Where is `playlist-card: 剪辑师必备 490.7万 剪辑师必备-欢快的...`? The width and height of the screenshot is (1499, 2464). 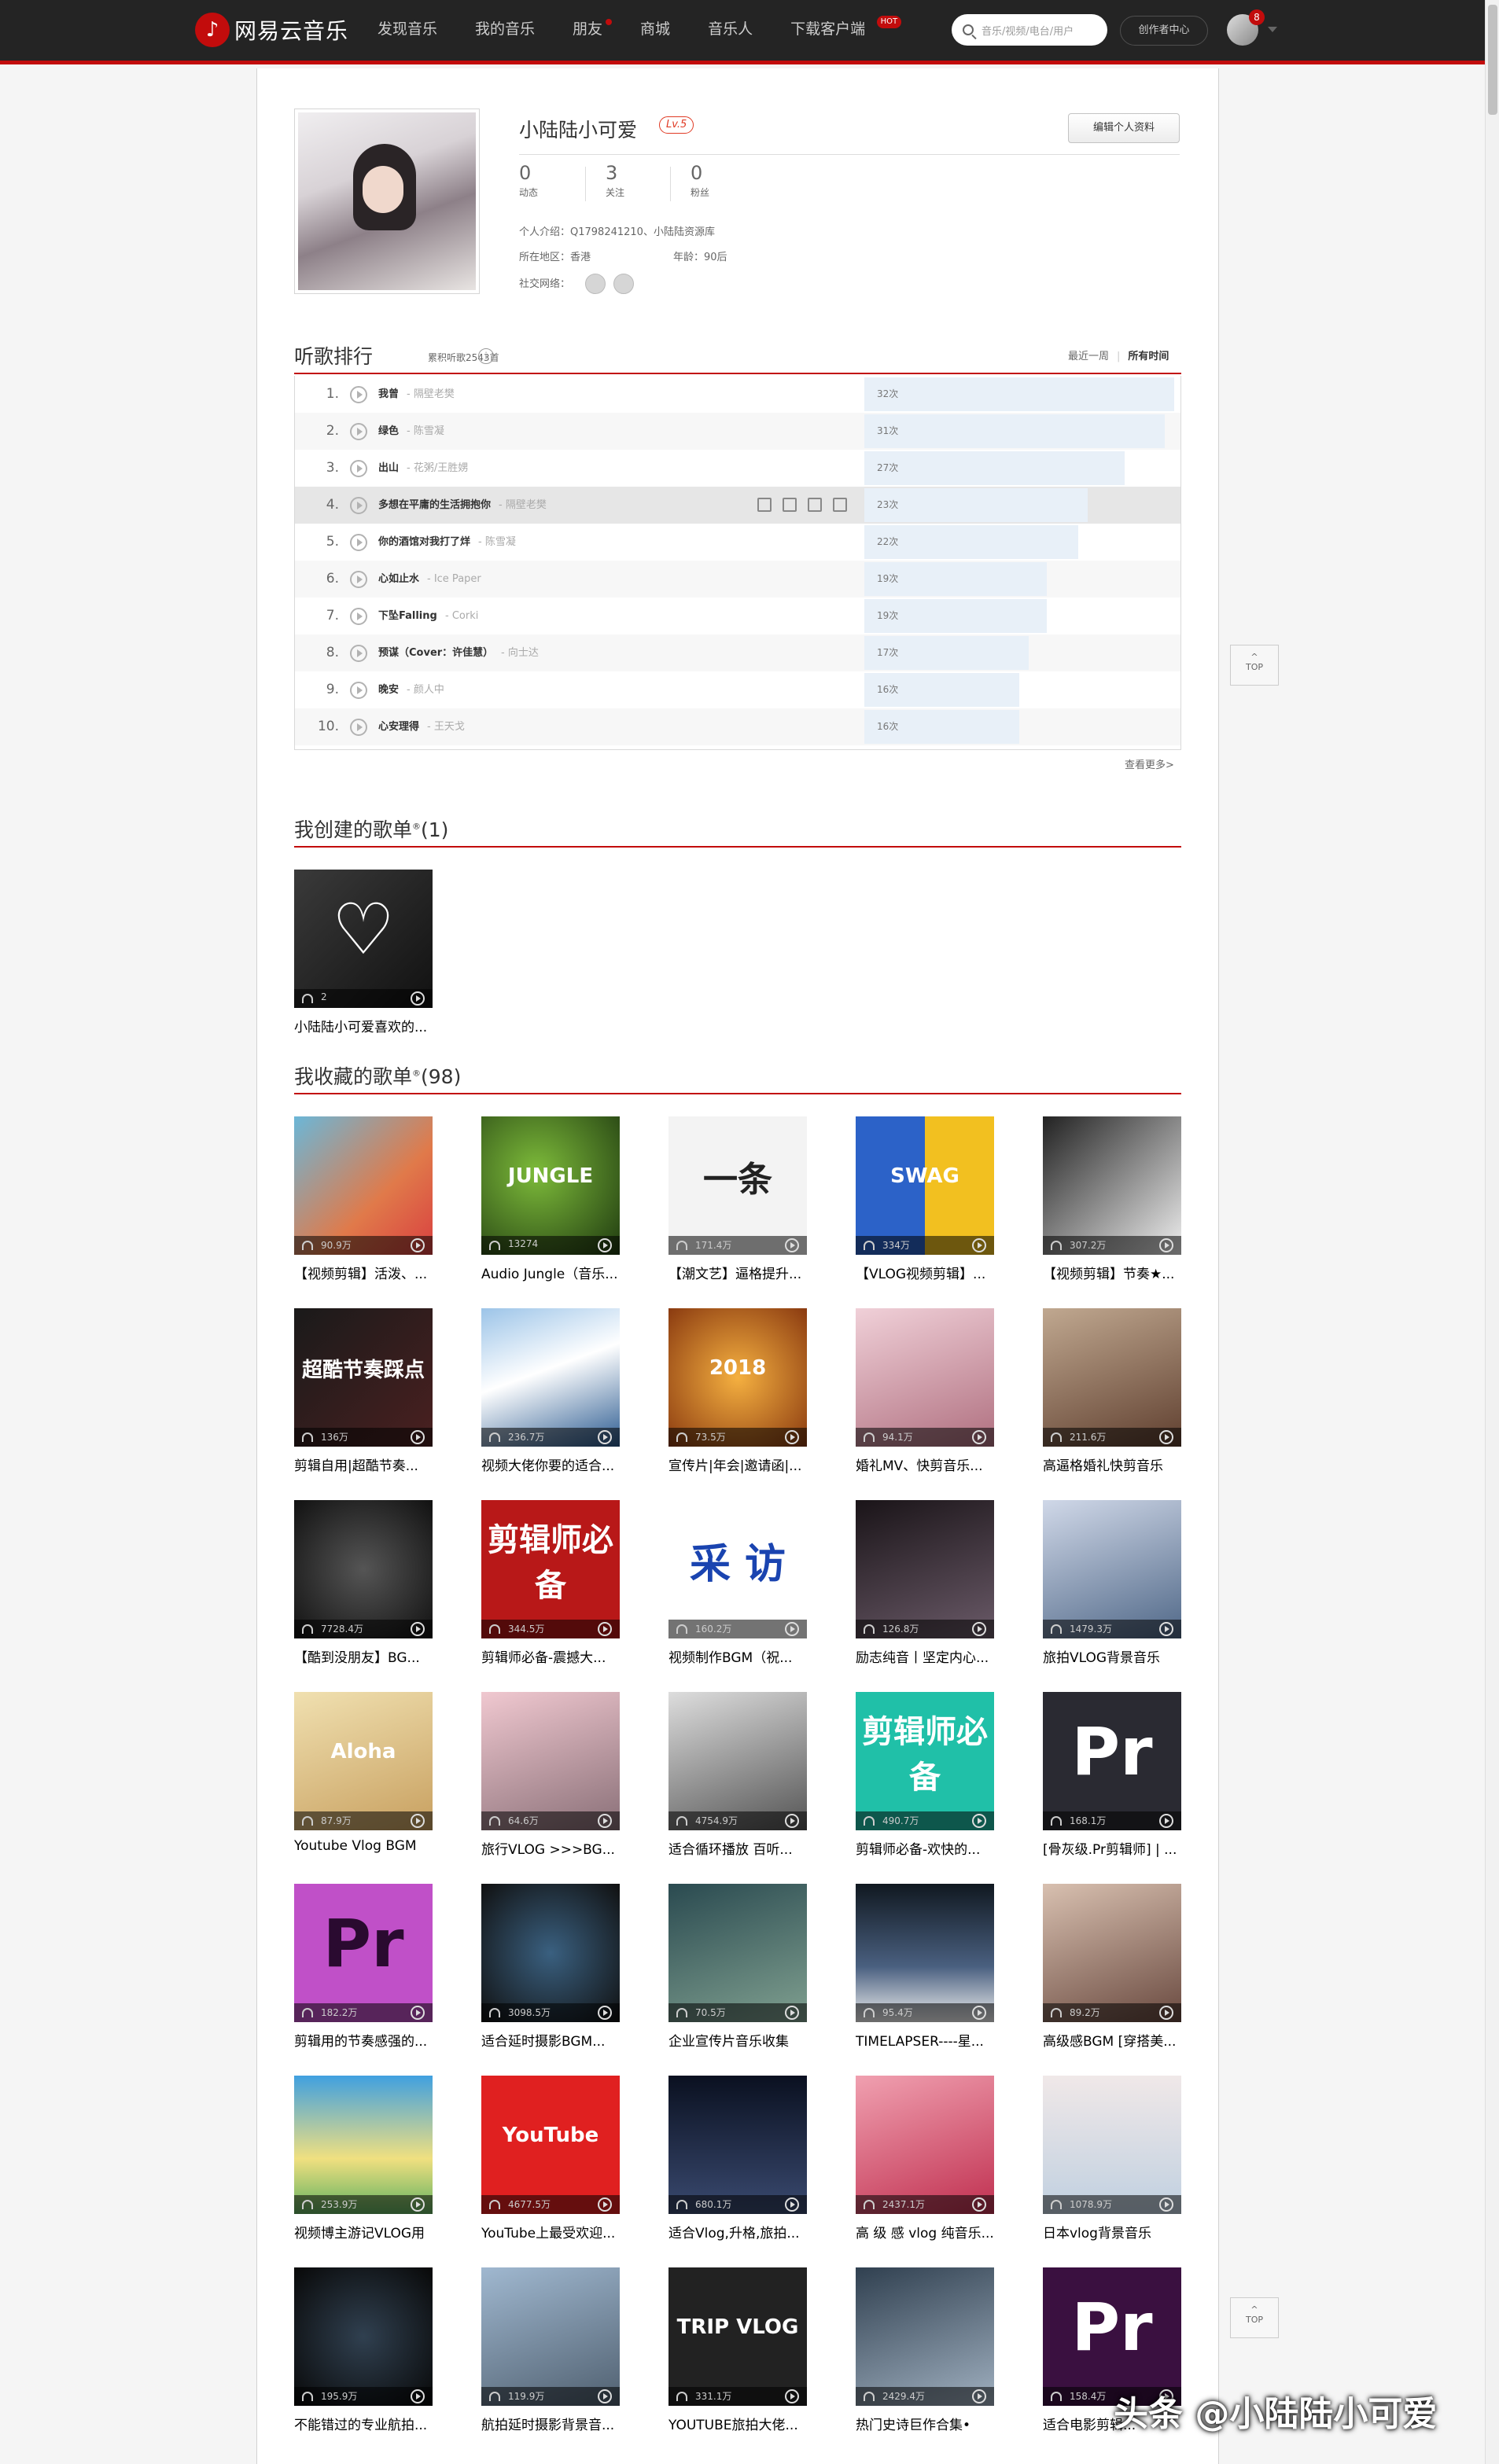 playlist-card: 剪辑师必备 490.7万 剪辑师必备-欢快的... is located at coordinates (925, 1775).